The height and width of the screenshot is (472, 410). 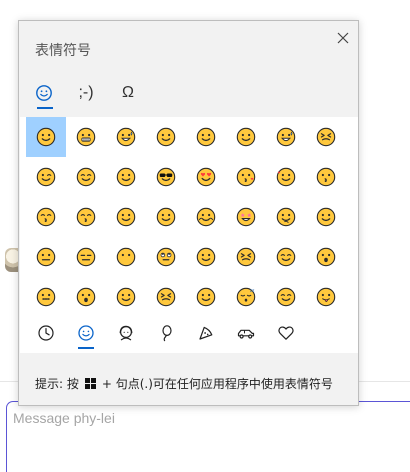 I want to click on tip-prefix: 提示: 按, so click(x=57, y=384).